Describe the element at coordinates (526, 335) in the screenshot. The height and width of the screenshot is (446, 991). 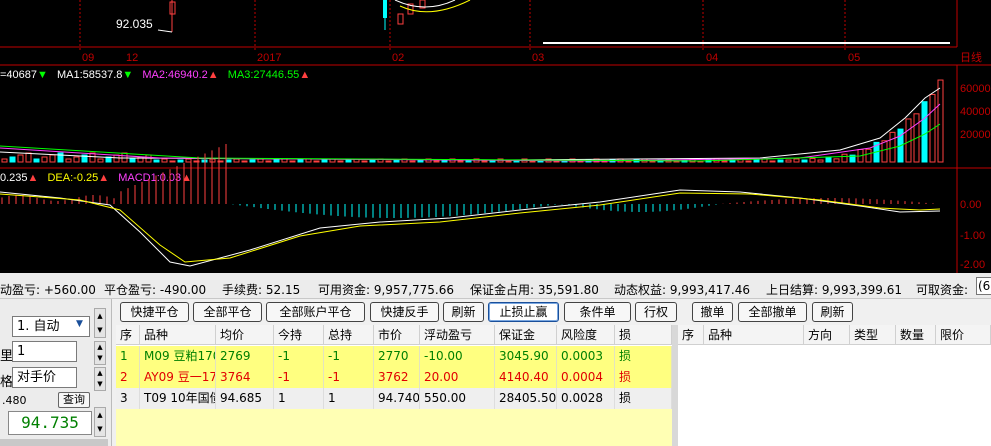
I see `col-header: 保证金` at that location.